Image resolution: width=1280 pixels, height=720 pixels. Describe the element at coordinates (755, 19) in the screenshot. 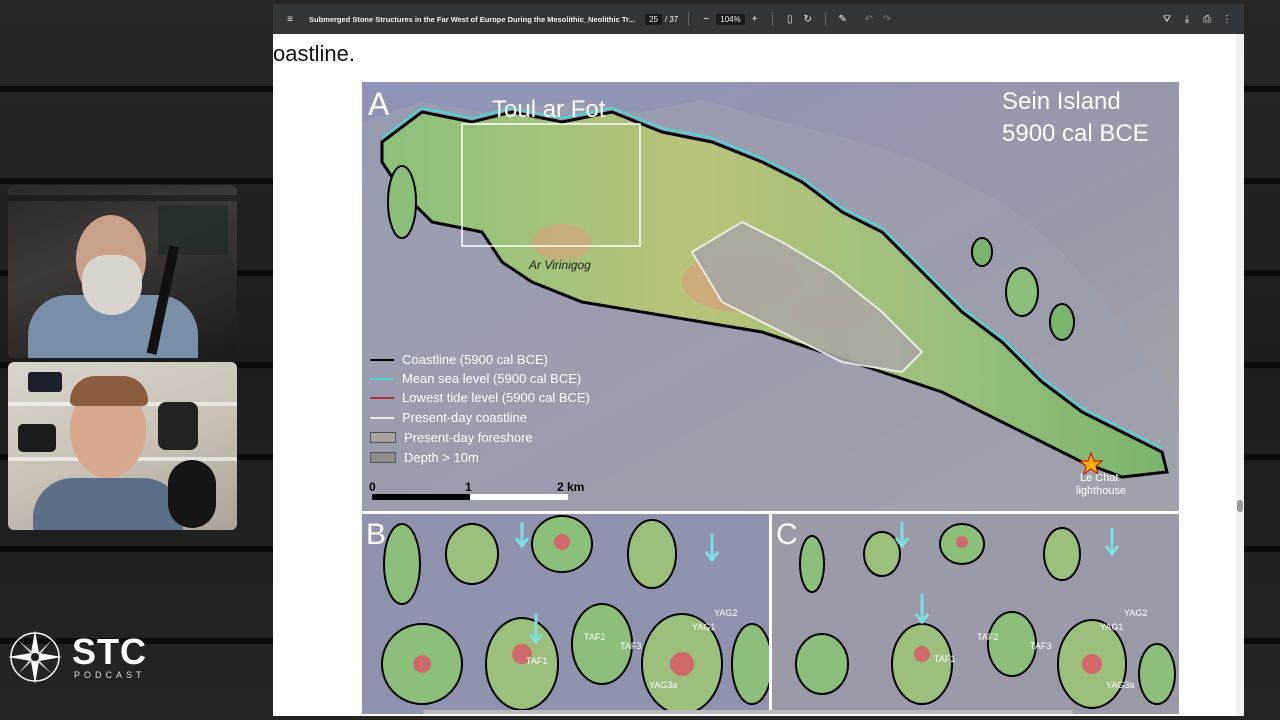

I see `zoom-in-button: +` at that location.